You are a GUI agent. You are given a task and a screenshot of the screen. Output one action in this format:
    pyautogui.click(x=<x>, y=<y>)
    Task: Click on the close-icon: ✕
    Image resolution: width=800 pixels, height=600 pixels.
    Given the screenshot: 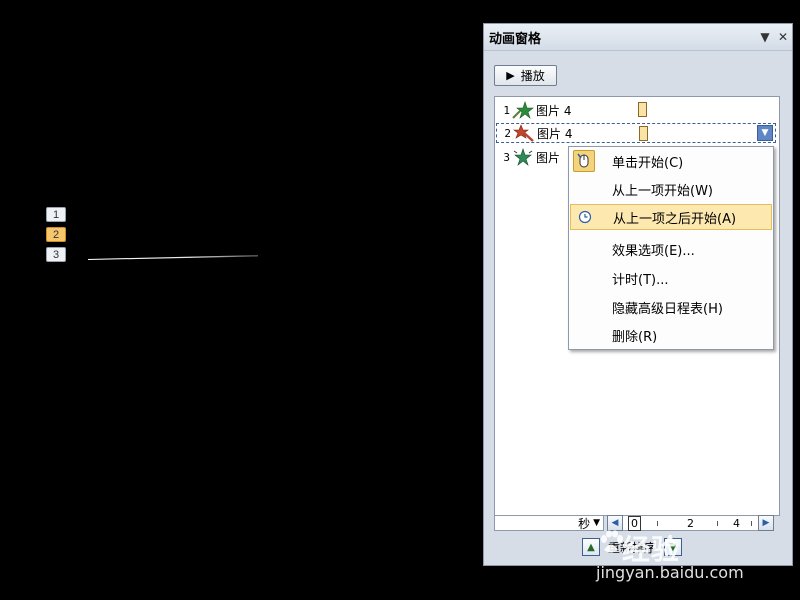 What is the action you would take?
    pyautogui.click(x=783, y=37)
    